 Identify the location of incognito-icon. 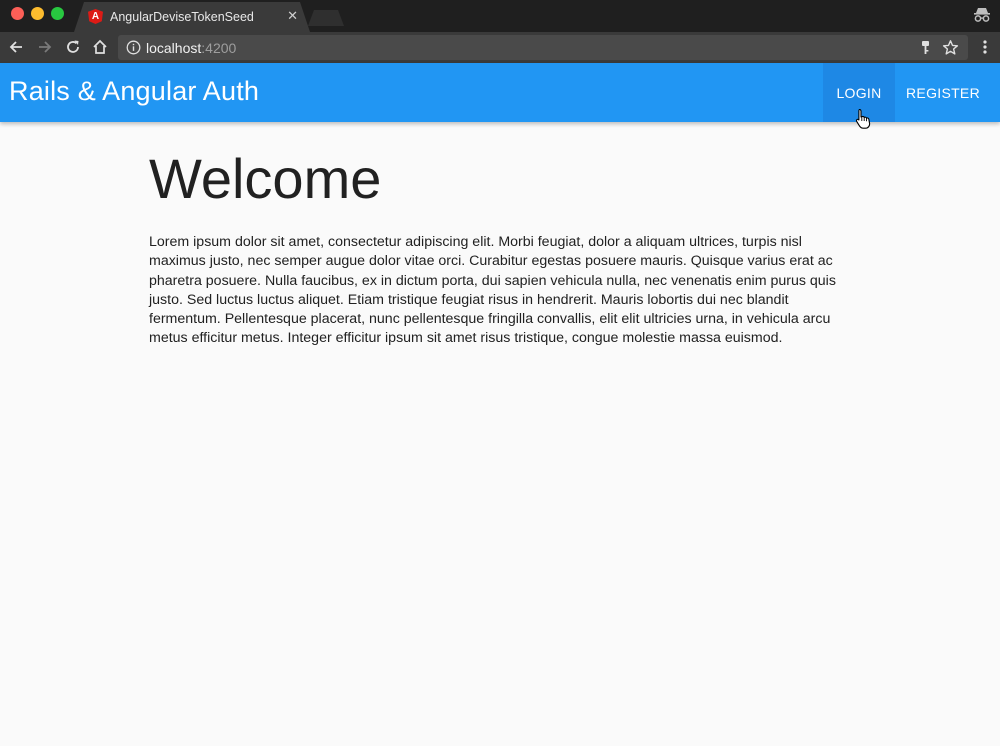
(982, 15).